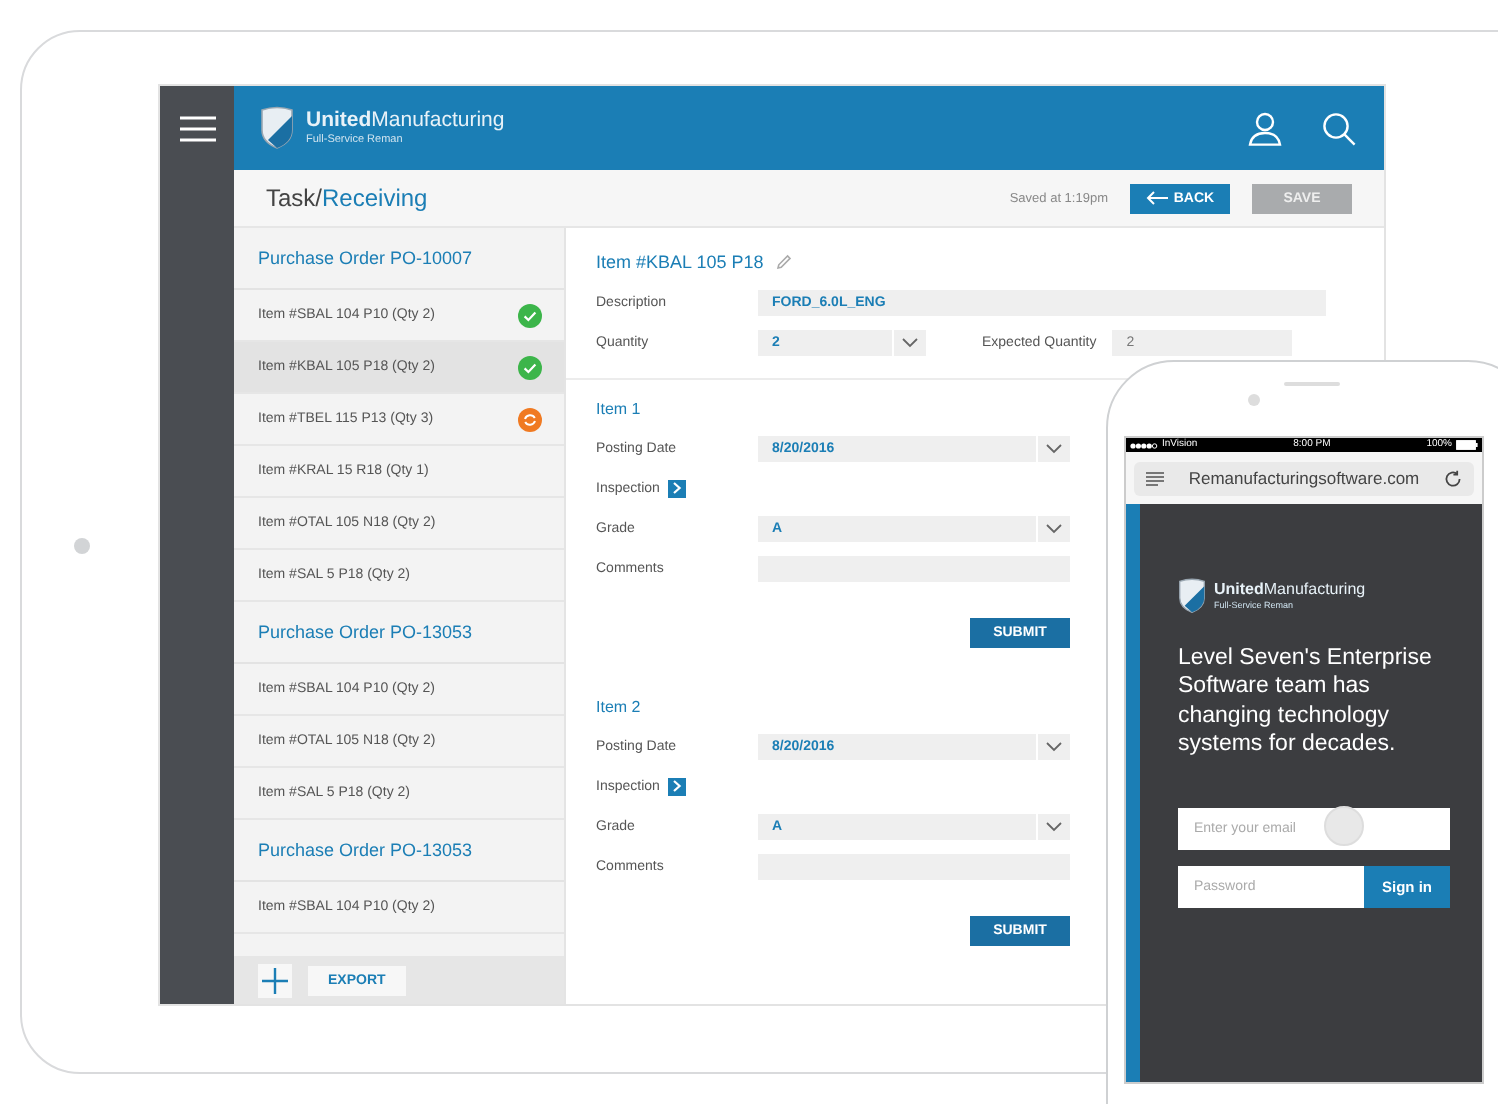 This screenshot has height=1104, width=1498. I want to click on touch-indicator, so click(1344, 825).